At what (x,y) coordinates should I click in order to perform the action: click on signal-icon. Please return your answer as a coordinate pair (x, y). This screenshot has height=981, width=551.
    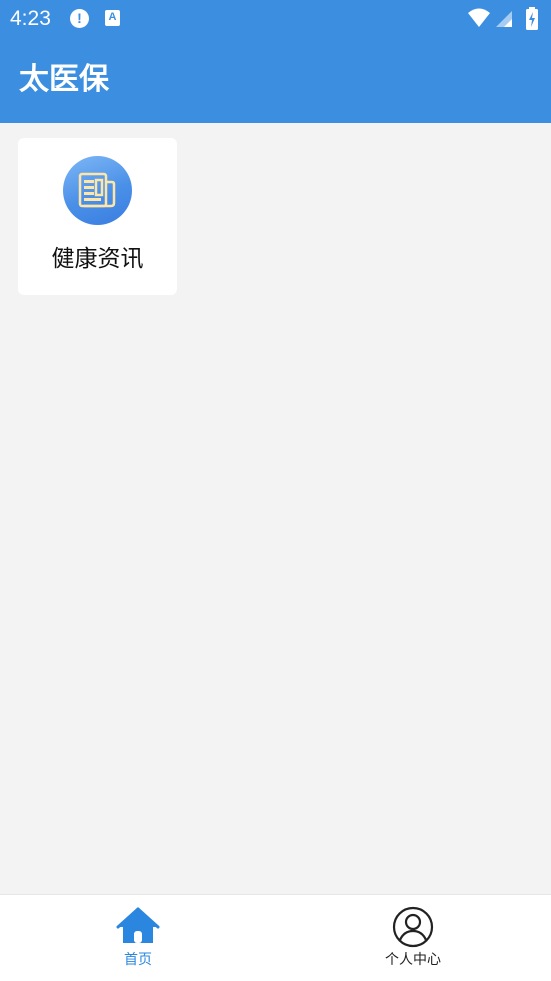
    Looking at the image, I should click on (504, 19).